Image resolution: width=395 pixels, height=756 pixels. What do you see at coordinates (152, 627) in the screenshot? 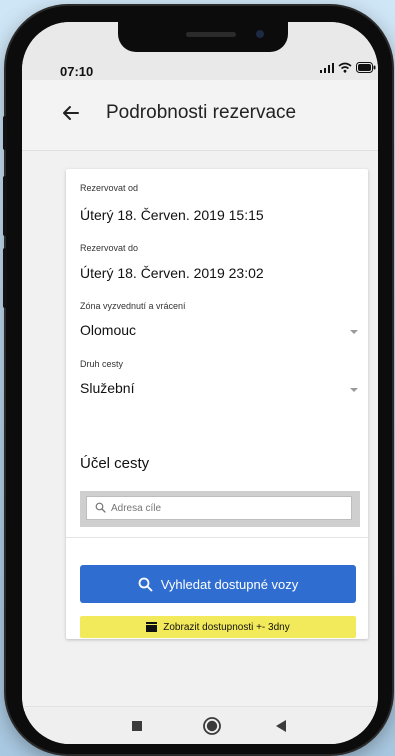
I see `calendar-icon` at bounding box center [152, 627].